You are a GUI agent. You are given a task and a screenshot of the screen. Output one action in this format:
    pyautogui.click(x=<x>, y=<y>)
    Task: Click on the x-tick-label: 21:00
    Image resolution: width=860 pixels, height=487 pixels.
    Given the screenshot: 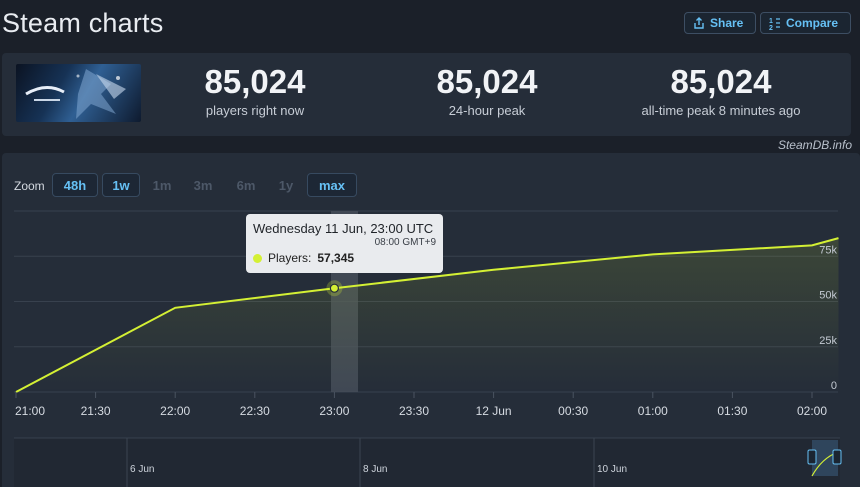 What is the action you would take?
    pyautogui.click(x=30, y=411)
    